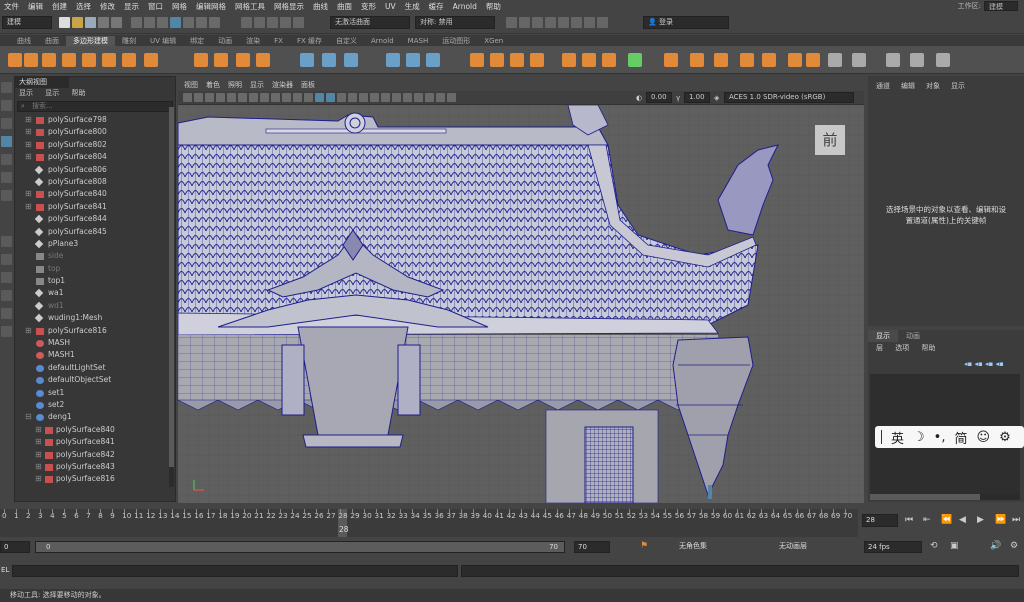 This screenshot has width=1024, height=602. Describe the element at coordinates (95, 455) in the screenshot. I see `outliner-item: ⊞ polySurface842` at that location.